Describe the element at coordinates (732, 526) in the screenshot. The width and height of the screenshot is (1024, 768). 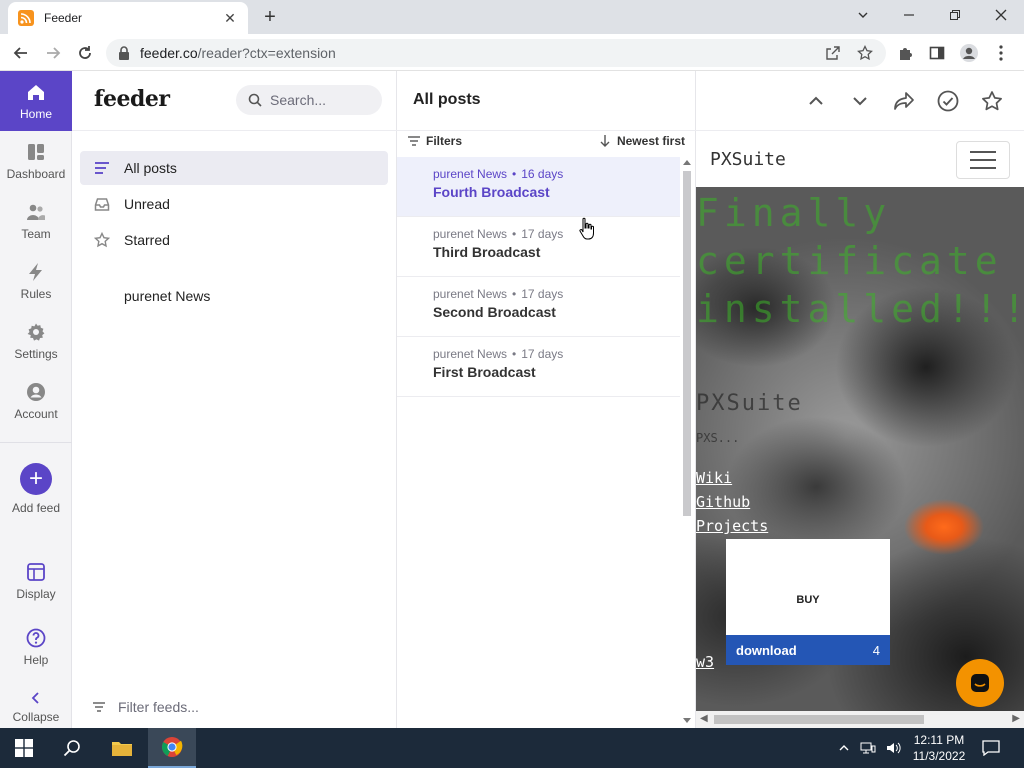
I see `projects-link: Projects` at that location.